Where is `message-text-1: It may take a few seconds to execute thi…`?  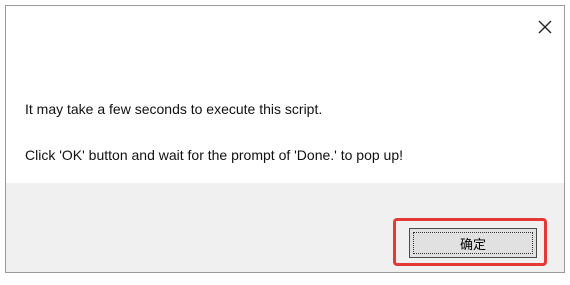 message-text-1: It may take a few seconds to execute thi… is located at coordinates (174, 109).